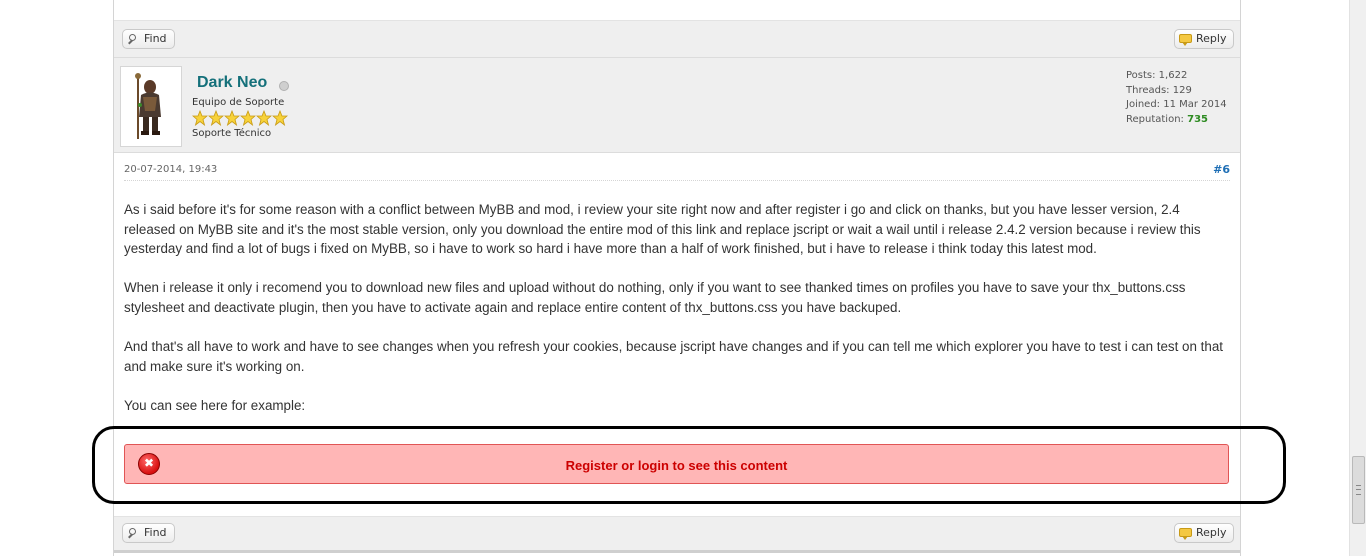 The height and width of the screenshot is (556, 1366). What do you see at coordinates (677, 38) in the screenshot?
I see `previous-post-controls: Find Reply` at bounding box center [677, 38].